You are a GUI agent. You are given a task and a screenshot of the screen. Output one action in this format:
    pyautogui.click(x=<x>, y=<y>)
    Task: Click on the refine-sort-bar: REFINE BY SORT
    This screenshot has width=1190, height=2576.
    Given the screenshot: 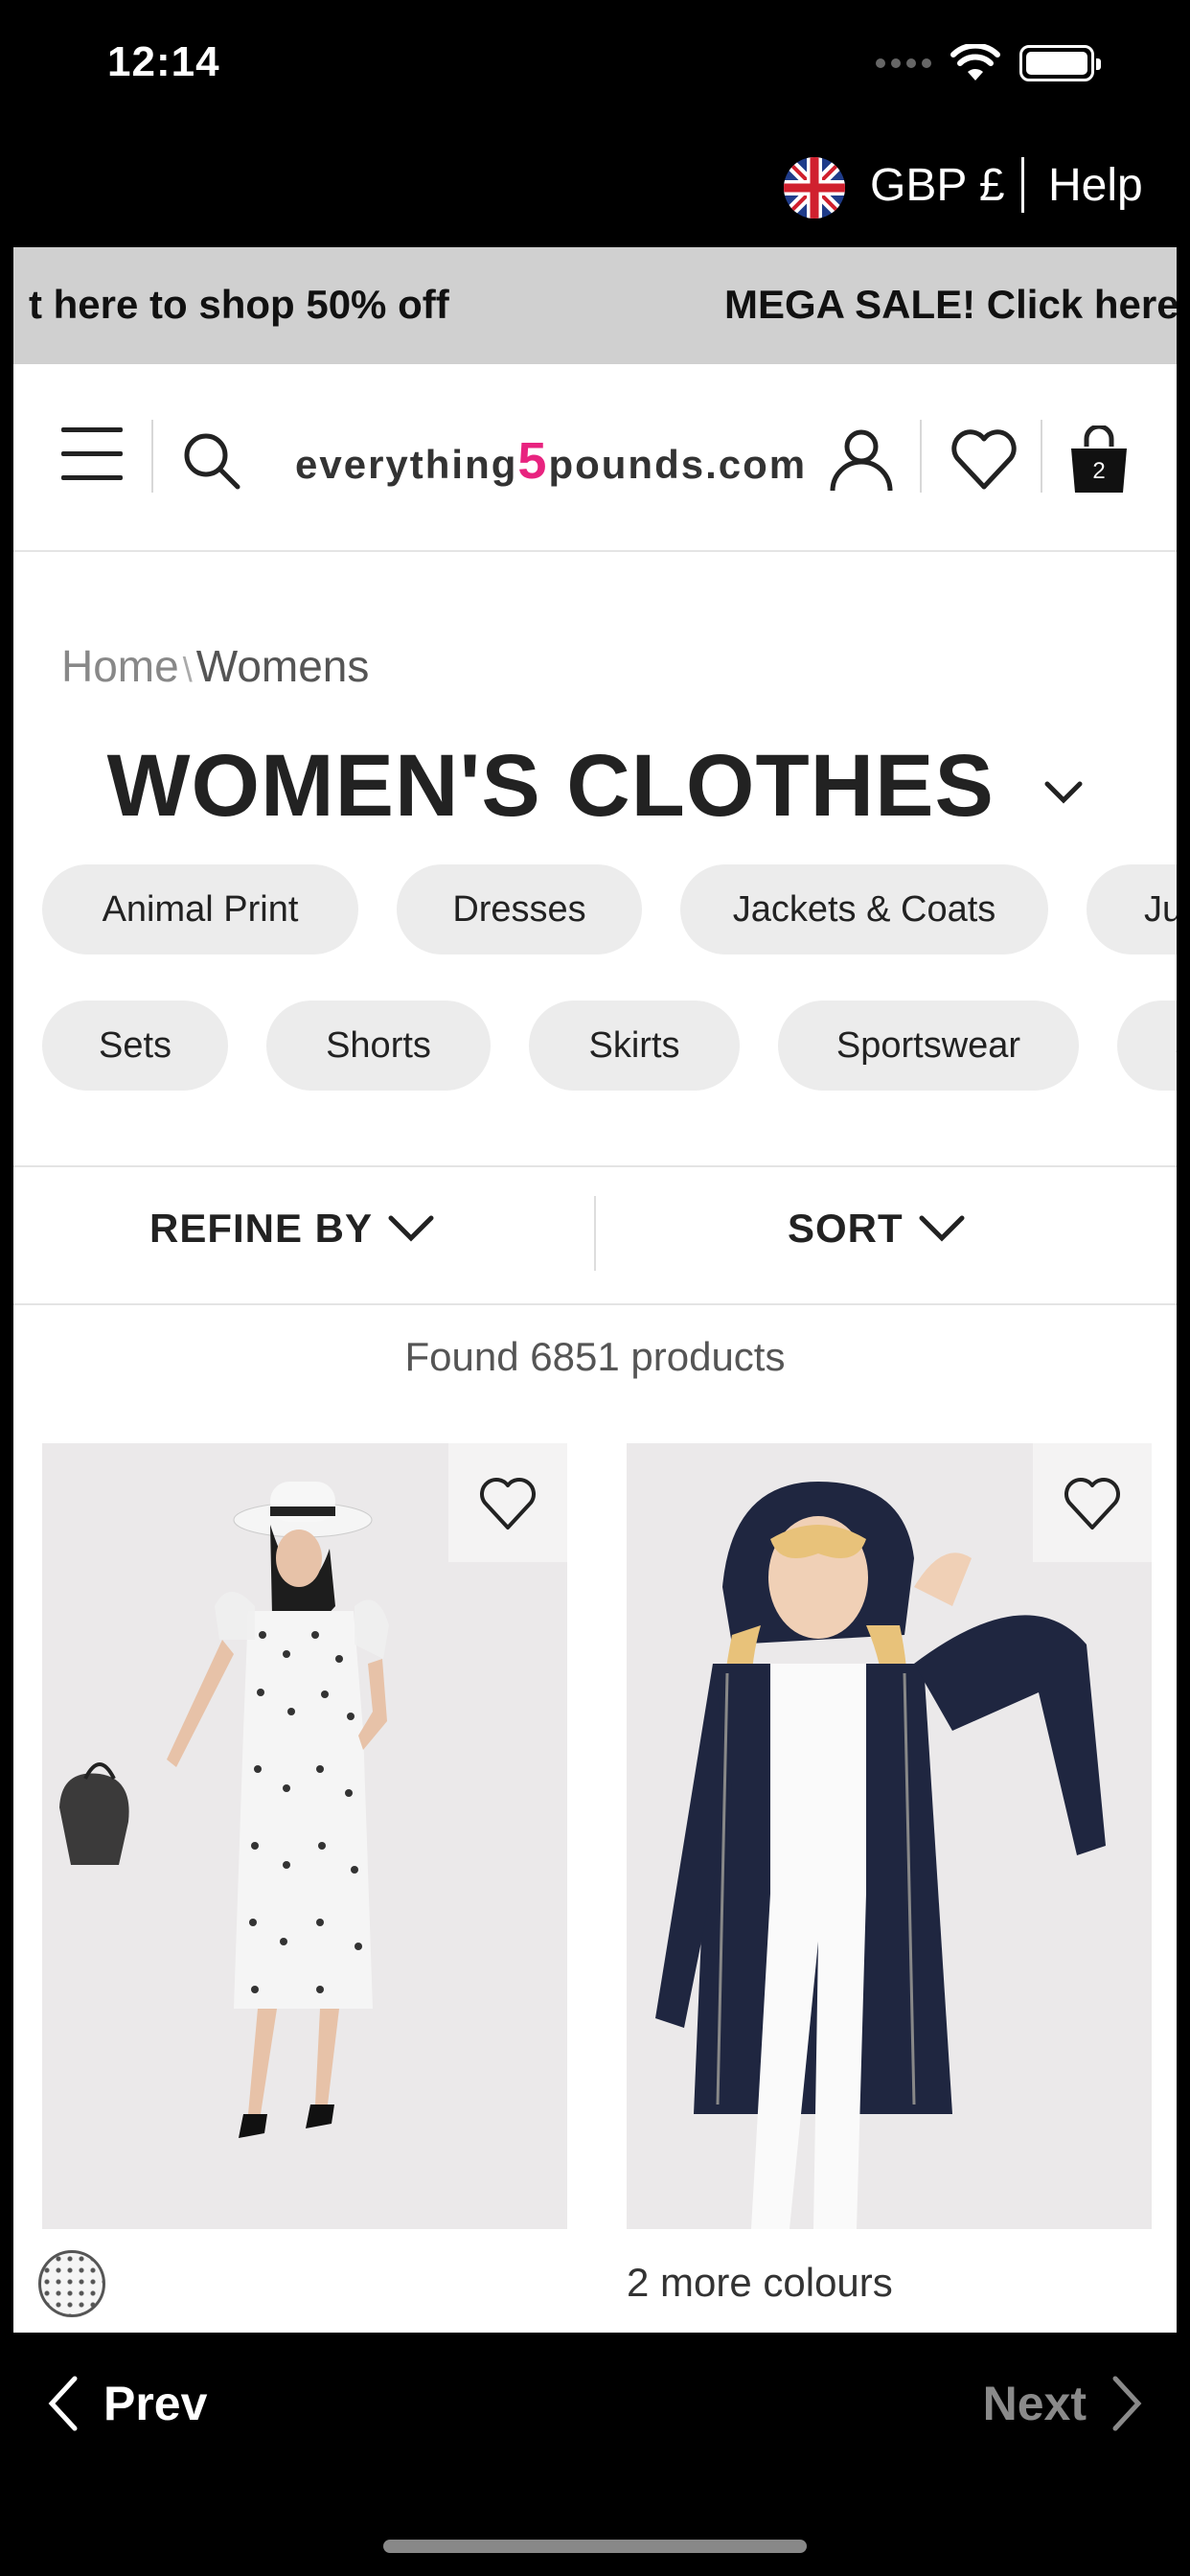 What is the action you would take?
    pyautogui.click(x=595, y=1235)
    